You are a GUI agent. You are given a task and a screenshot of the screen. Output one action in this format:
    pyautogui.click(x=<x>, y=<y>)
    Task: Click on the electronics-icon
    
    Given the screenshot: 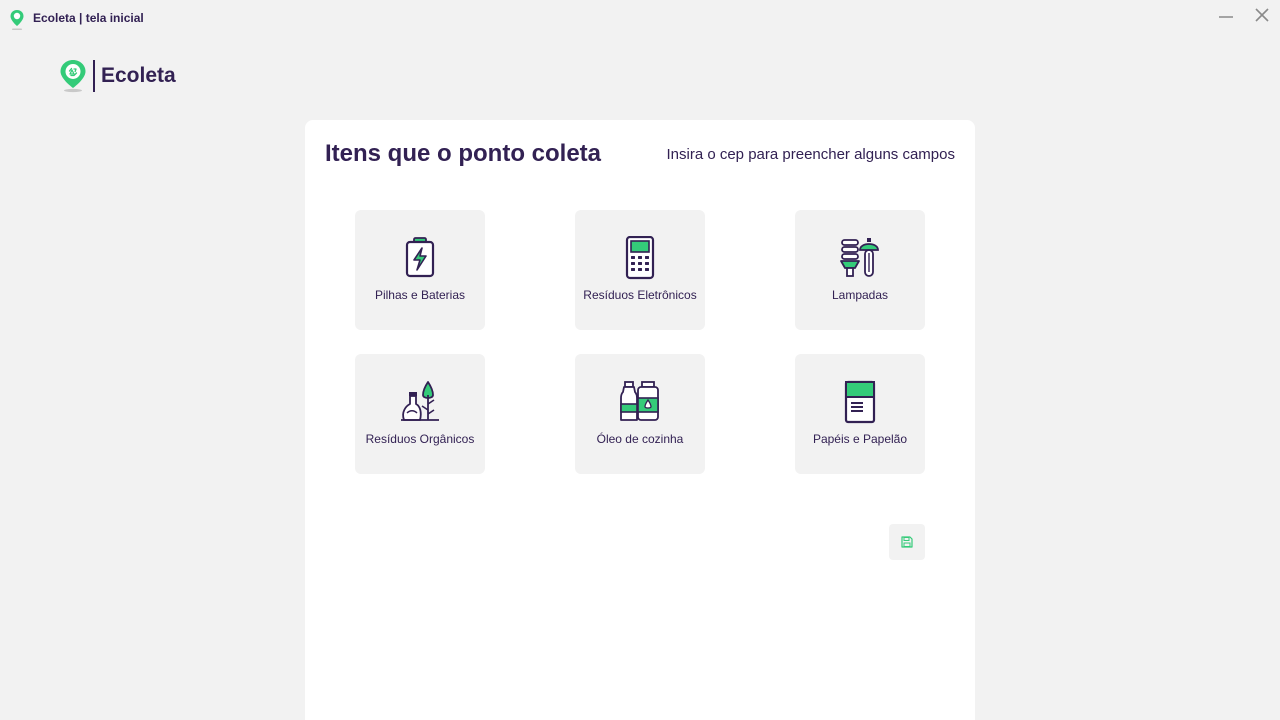 What is the action you would take?
    pyautogui.click(x=640, y=258)
    